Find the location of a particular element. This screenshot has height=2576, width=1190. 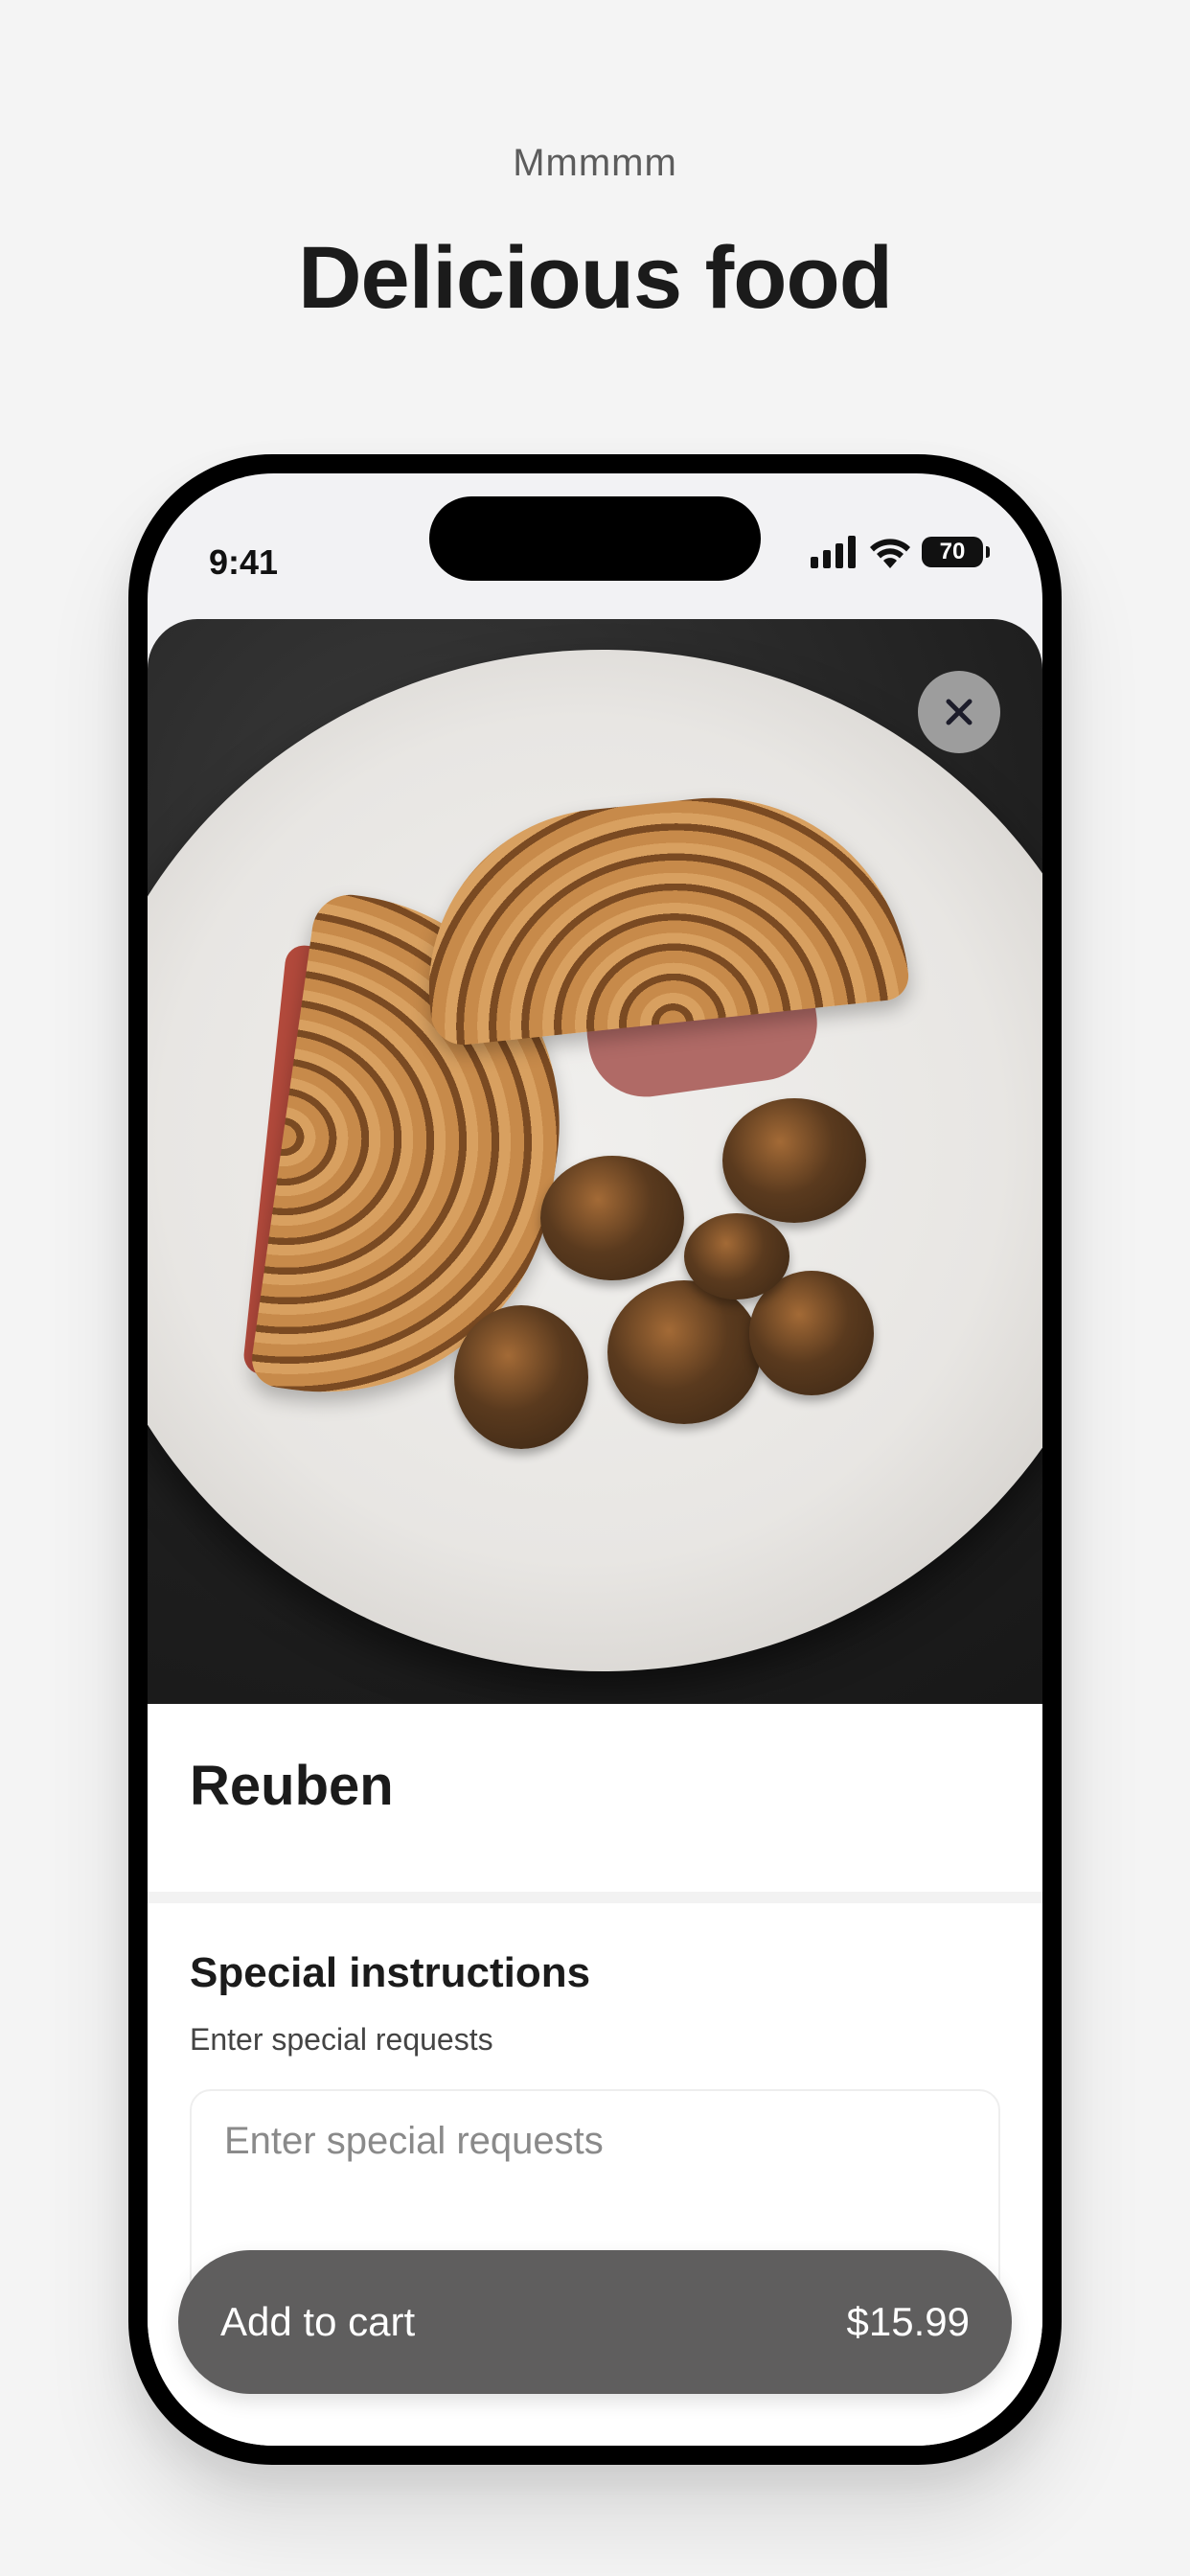

item-header: Reuben is located at coordinates (595, 1798).